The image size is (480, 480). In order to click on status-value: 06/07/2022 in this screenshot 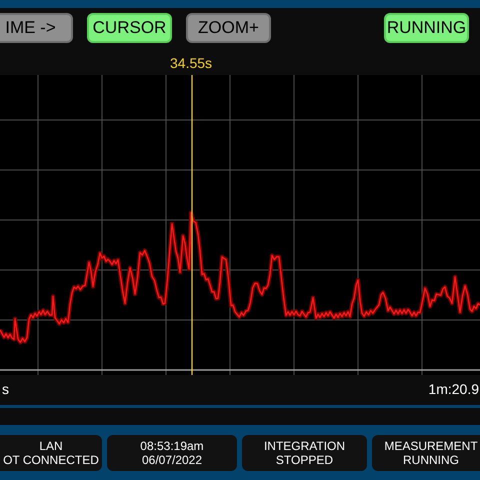, I will do `click(172, 459)`.